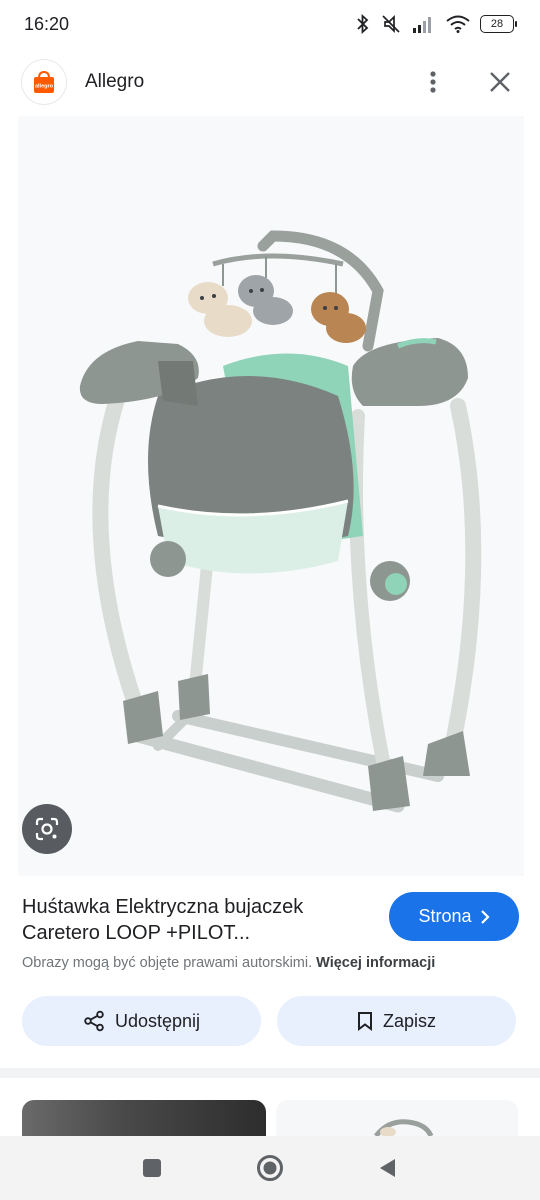 The image size is (540, 1200). What do you see at coordinates (270, 24) in the screenshot?
I see `status-bar: 16:20 28` at bounding box center [270, 24].